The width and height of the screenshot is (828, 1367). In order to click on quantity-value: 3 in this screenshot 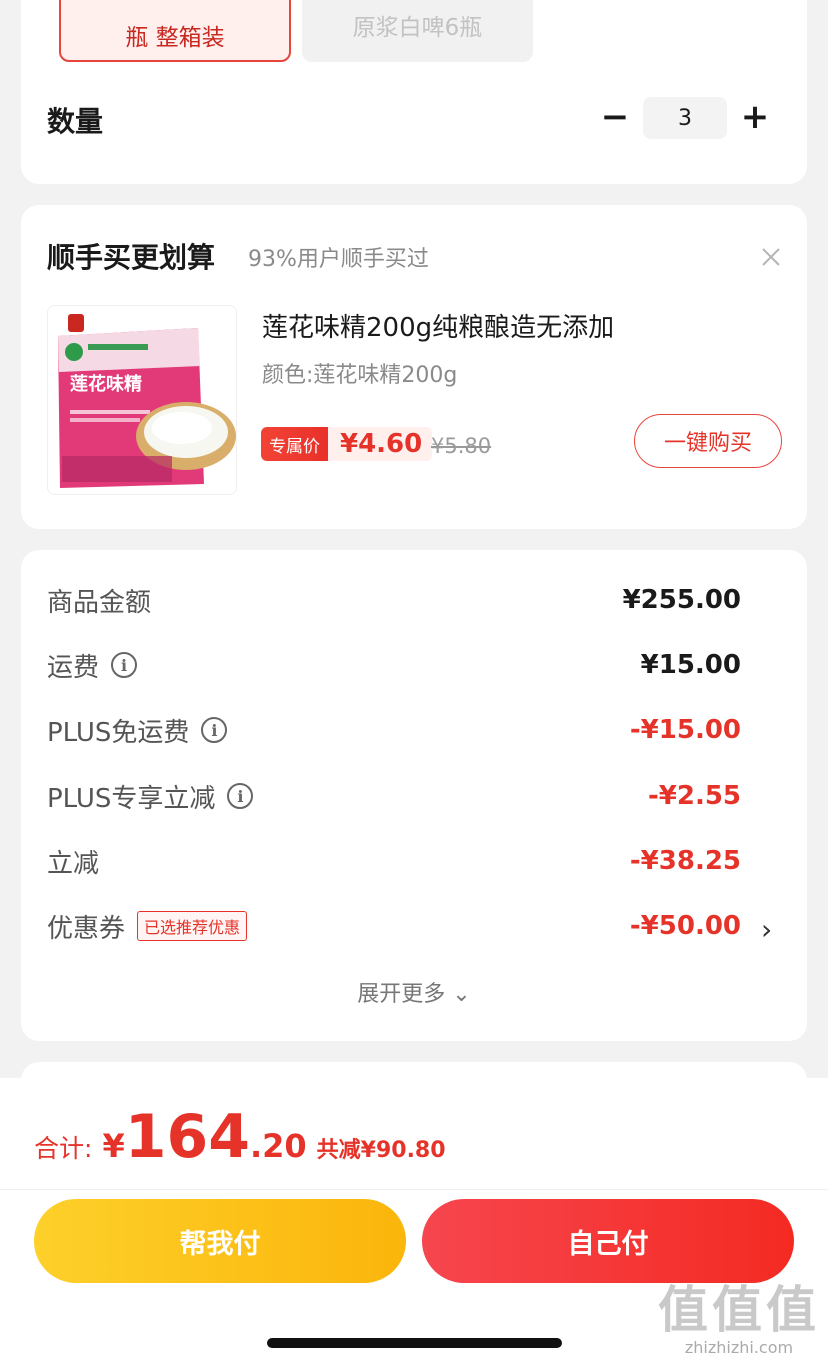, I will do `click(685, 118)`.